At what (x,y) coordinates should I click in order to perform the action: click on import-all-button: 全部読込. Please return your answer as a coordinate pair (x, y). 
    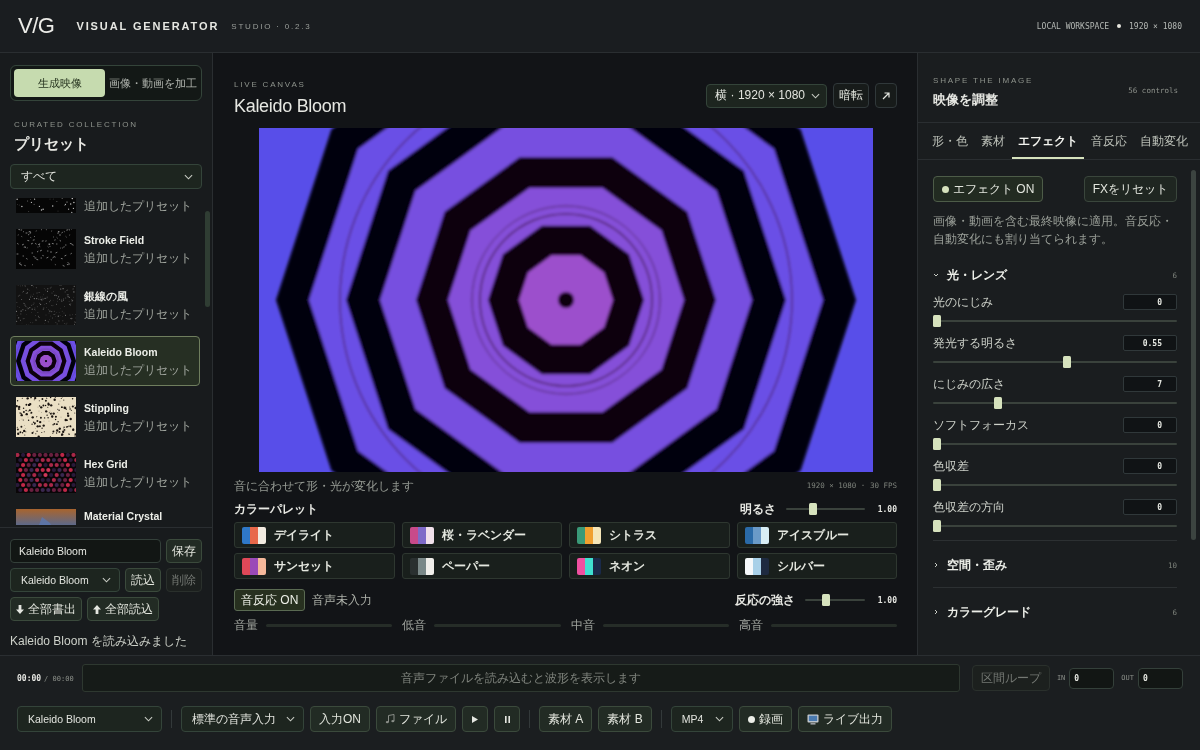
    Looking at the image, I should click on (123, 609).